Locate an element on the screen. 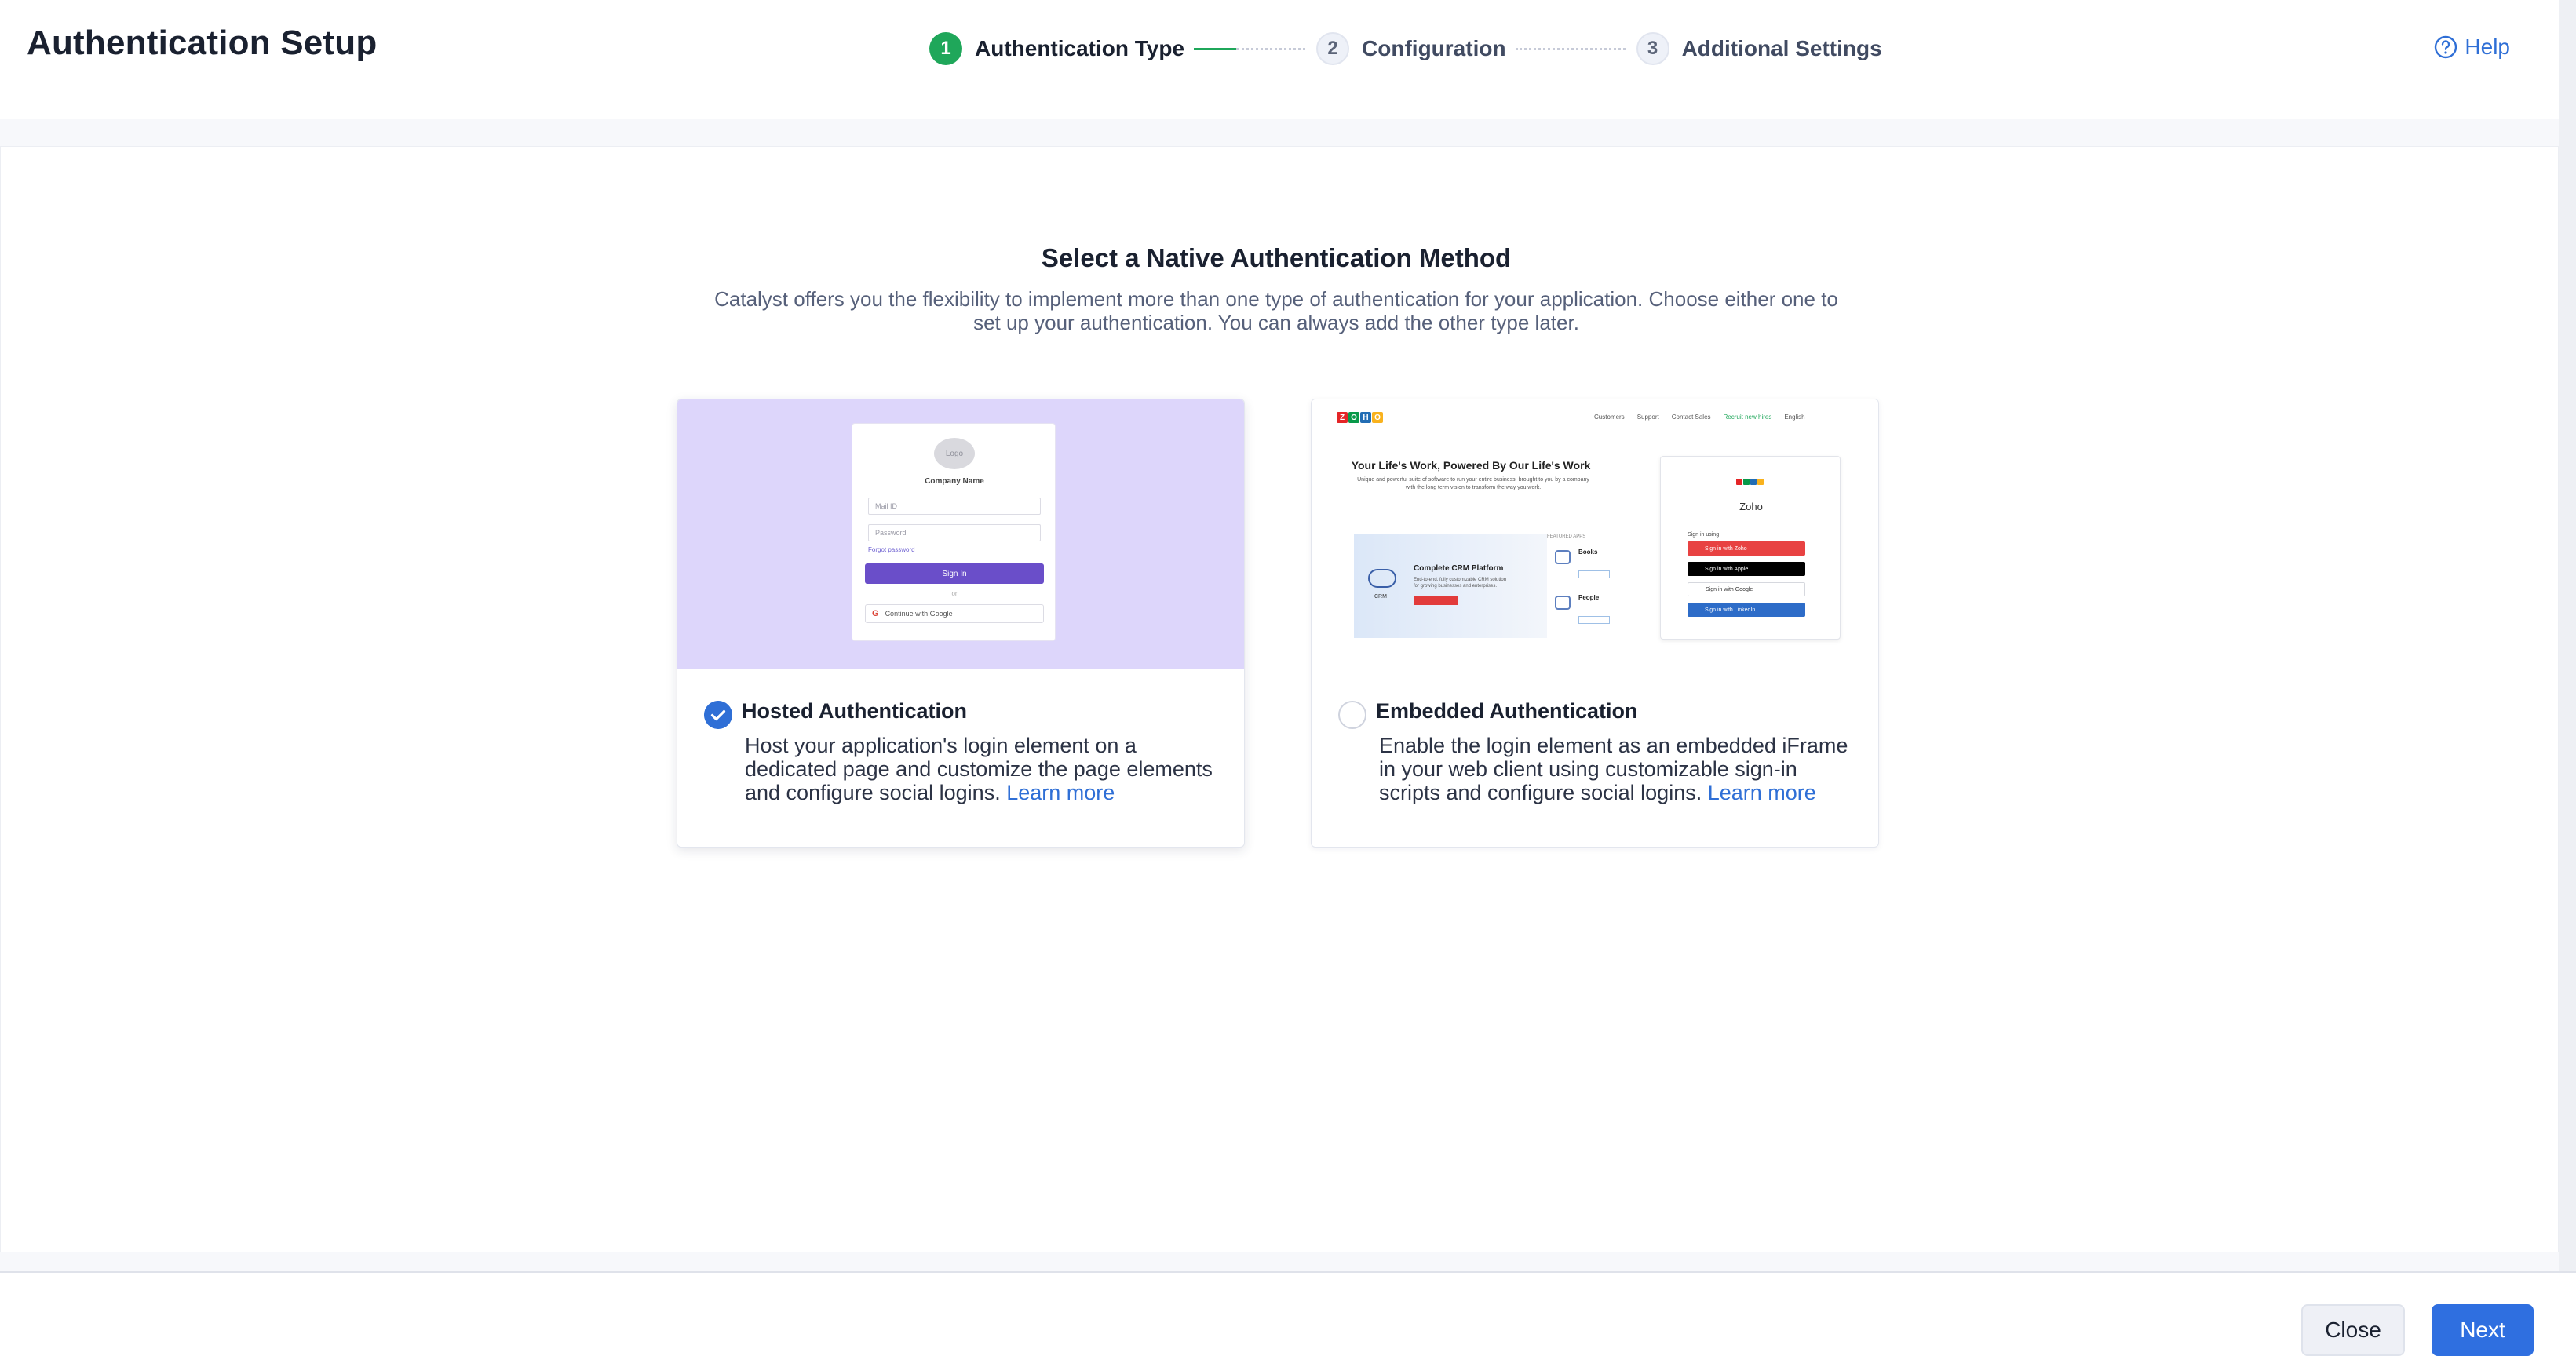 Image resolution: width=2576 pixels, height=1367 pixels. mock-zoho-title: Zoho is located at coordinates (1751, 506).